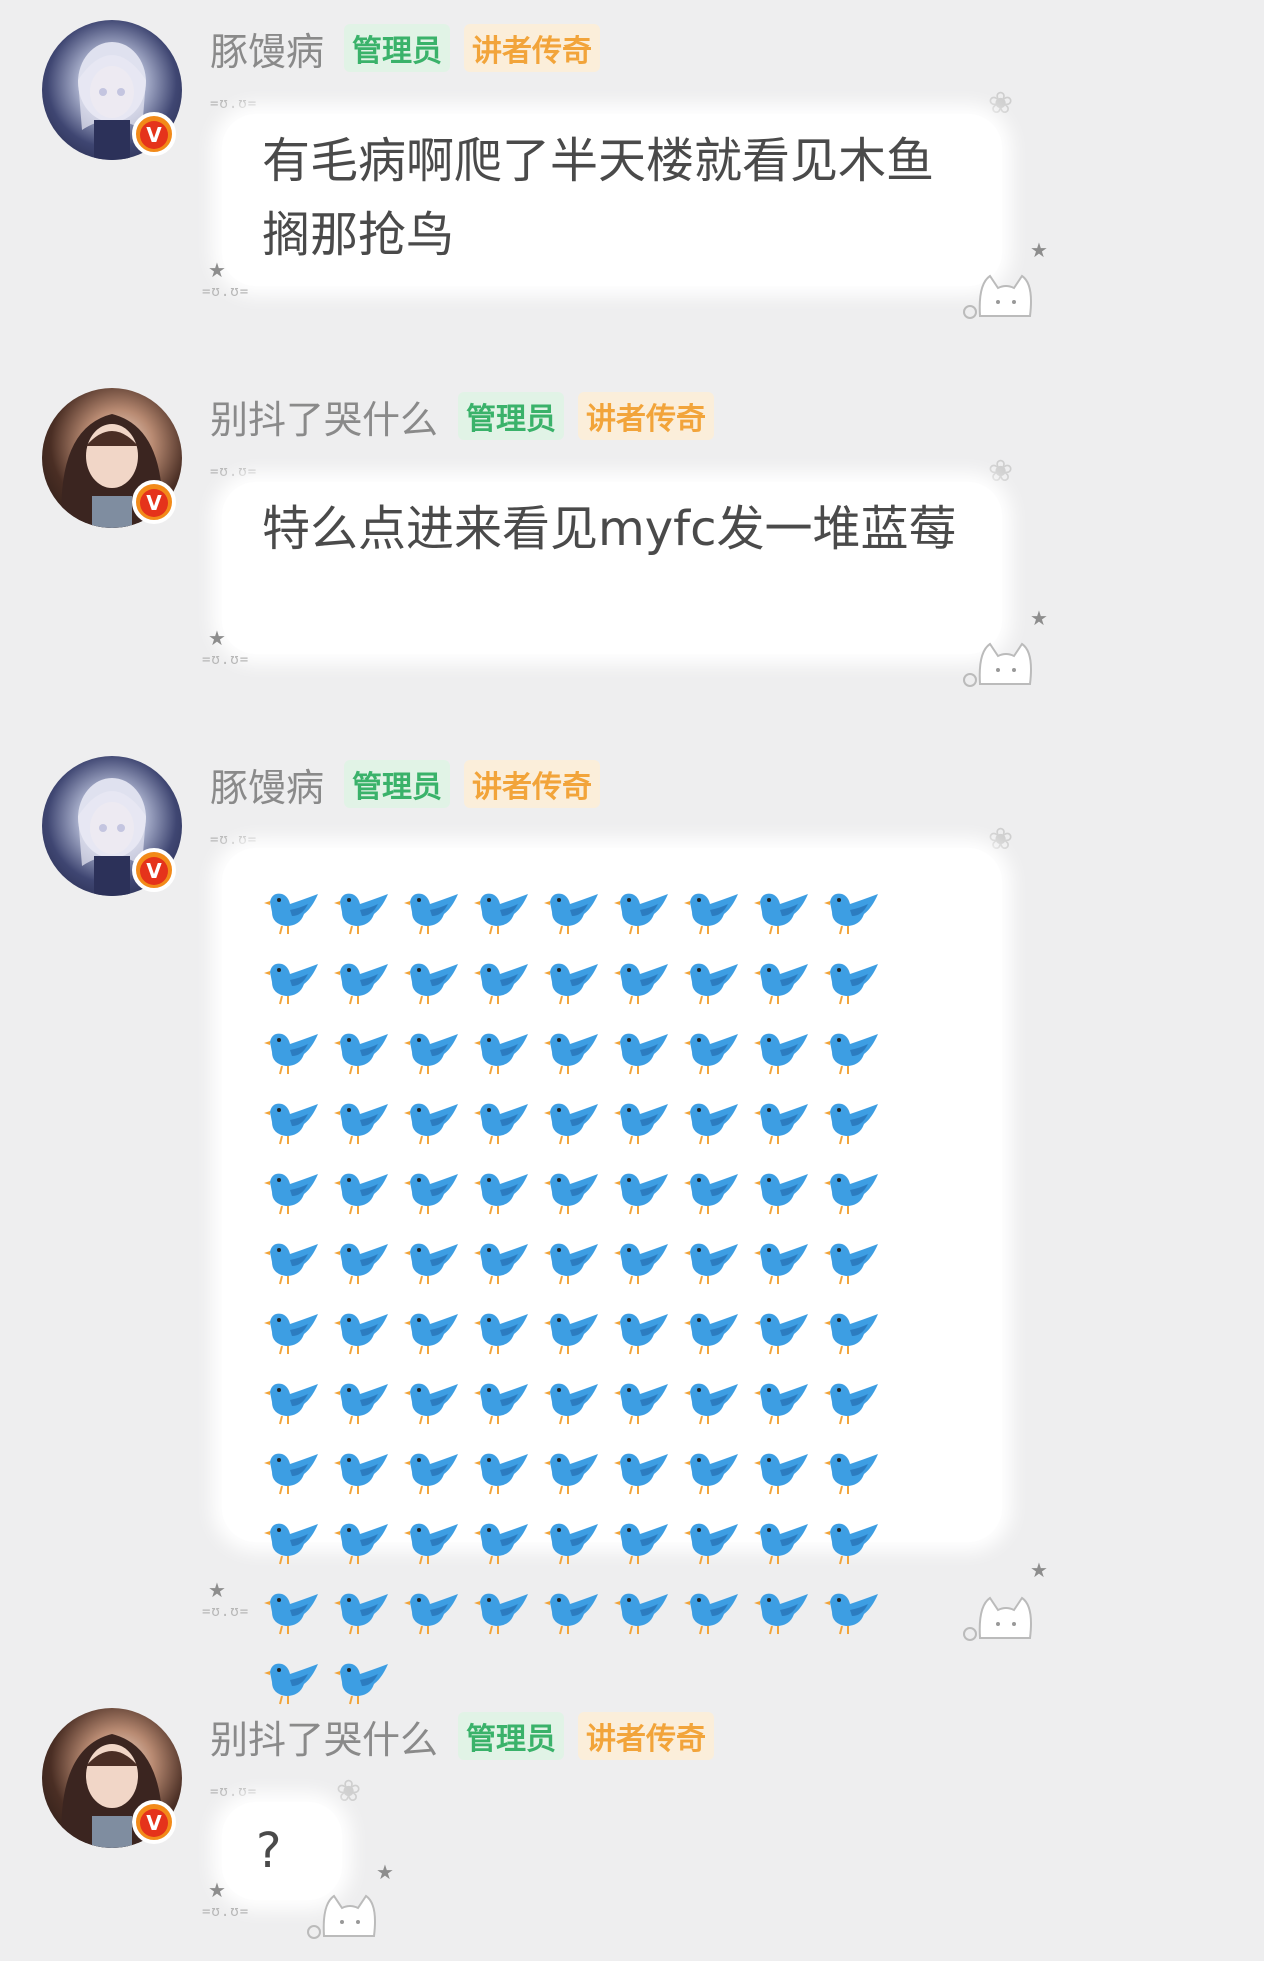 This screenshot has width=1264, height=1961. What do you see at coordinates (609, 529) in the screenshot?
I see `message-text: 特么点进来看见myfc发一堆蓝莓` at bounding box center [609, 529].